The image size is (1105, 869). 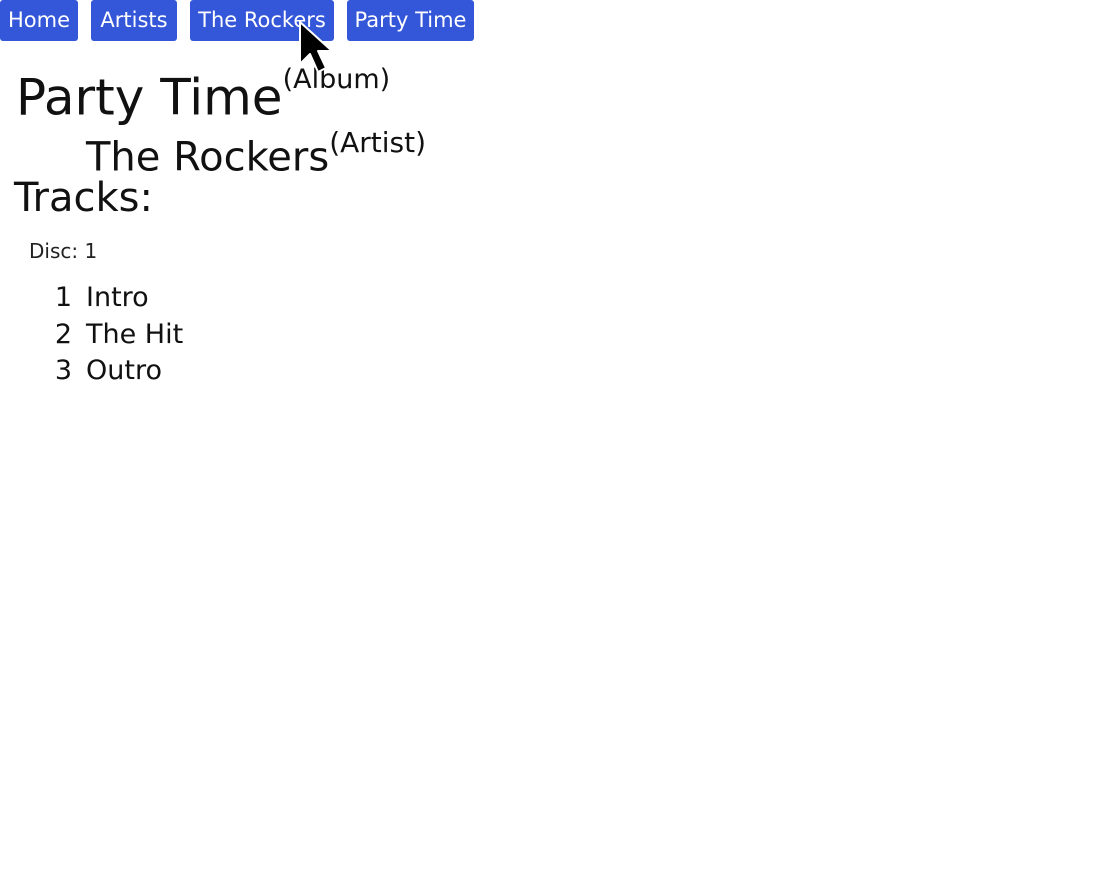 I want to click on nav-home-button: Home, so click(x=39, y=20).